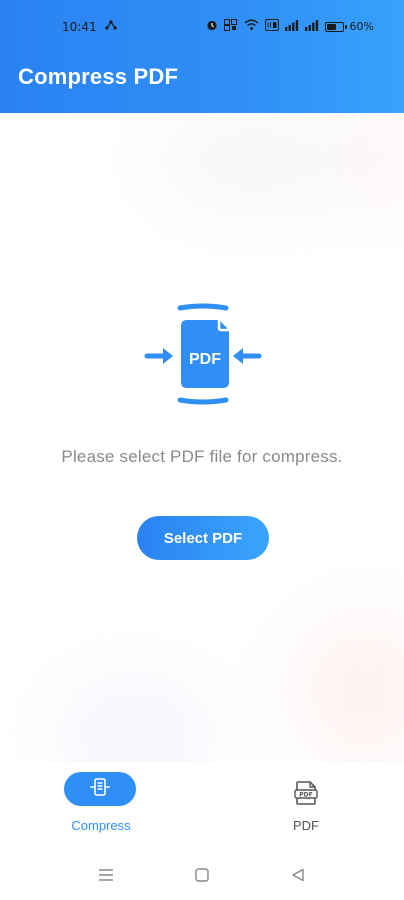 The height and width of the screenshot is (900, 404). I want to click on pdf-icon-text: PDF, so click(305, 794).